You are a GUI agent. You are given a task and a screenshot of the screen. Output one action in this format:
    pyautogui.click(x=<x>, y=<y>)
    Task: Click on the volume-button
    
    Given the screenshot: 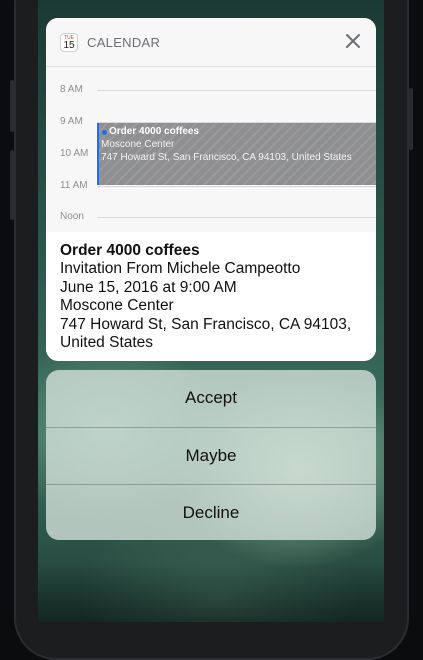 What is the action you would take?
    pyautogui.click(x=12, y=185)
    